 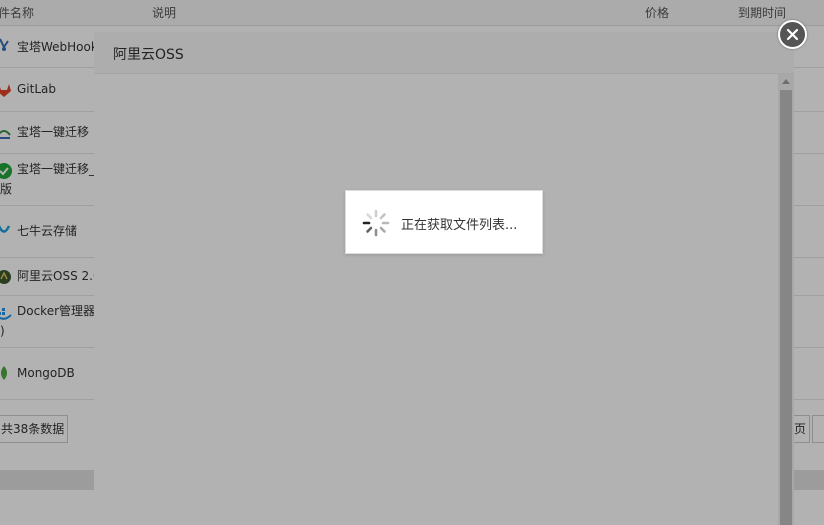 I want to click on close-icon, so click(x=792, y=34).